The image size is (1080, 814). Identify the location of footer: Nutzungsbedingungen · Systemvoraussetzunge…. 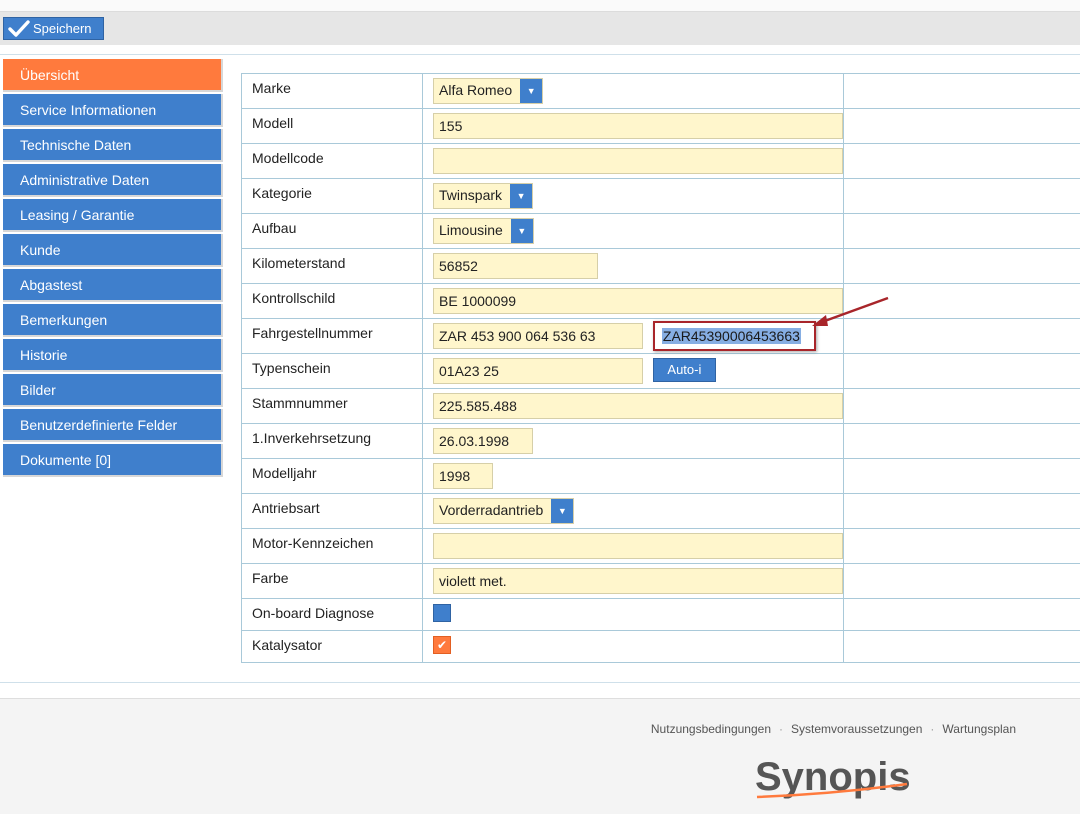
(540, 756).